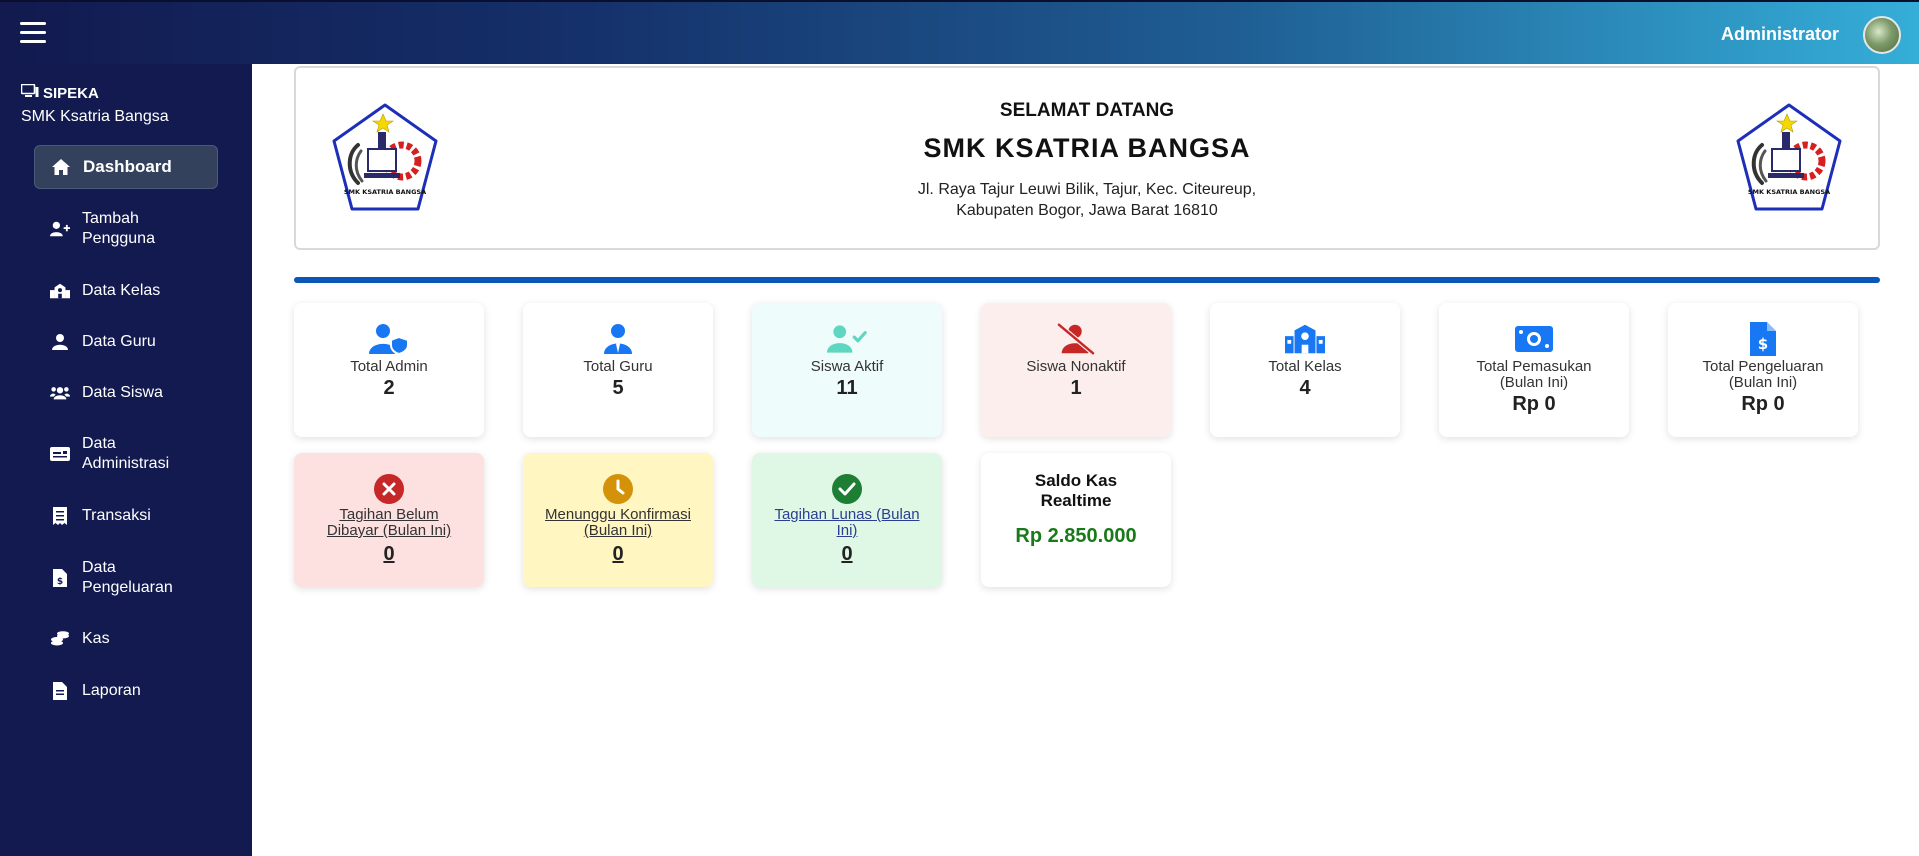  I want to click on check-circle-icon, so click(847, 489).